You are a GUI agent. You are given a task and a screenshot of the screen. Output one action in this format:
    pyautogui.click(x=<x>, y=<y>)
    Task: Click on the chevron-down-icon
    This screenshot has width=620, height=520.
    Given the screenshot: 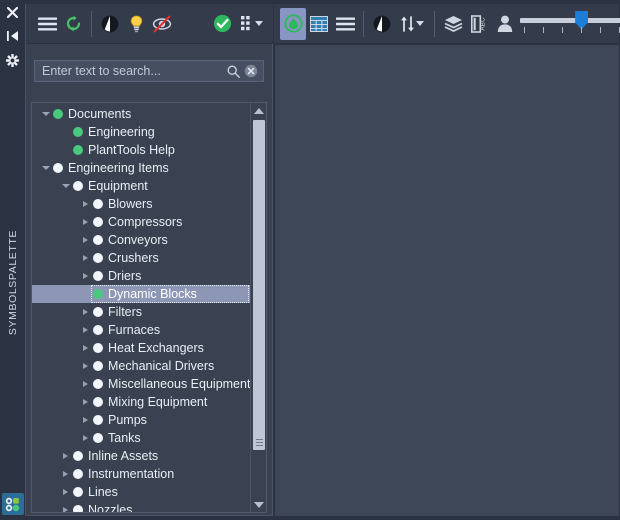 What is the action you would take?
    pyautogui.click(x=259, y=23)
    